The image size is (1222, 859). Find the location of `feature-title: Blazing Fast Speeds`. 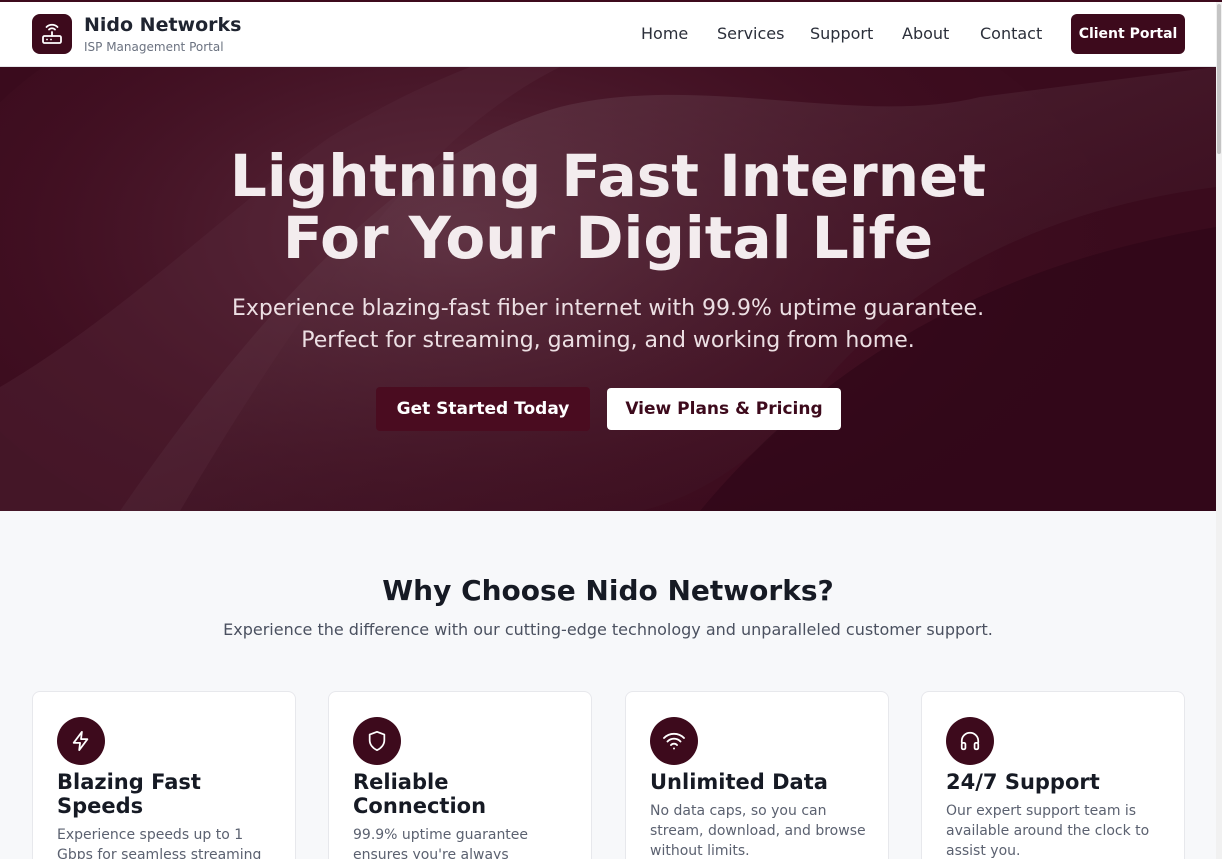

feature-title: Blazing Fast Speeds is located at coordinates (129, 794).